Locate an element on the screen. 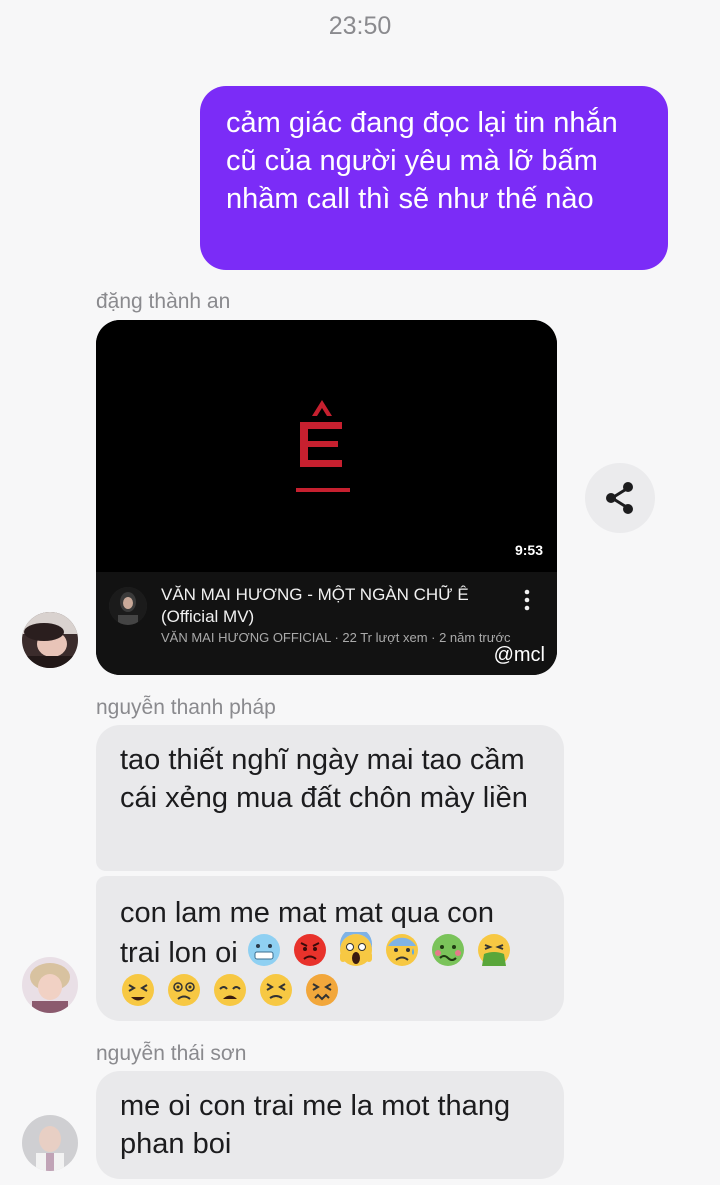 The image size is (720, 1185). nauseated-face-emoji is located at coordinates (447, 950).